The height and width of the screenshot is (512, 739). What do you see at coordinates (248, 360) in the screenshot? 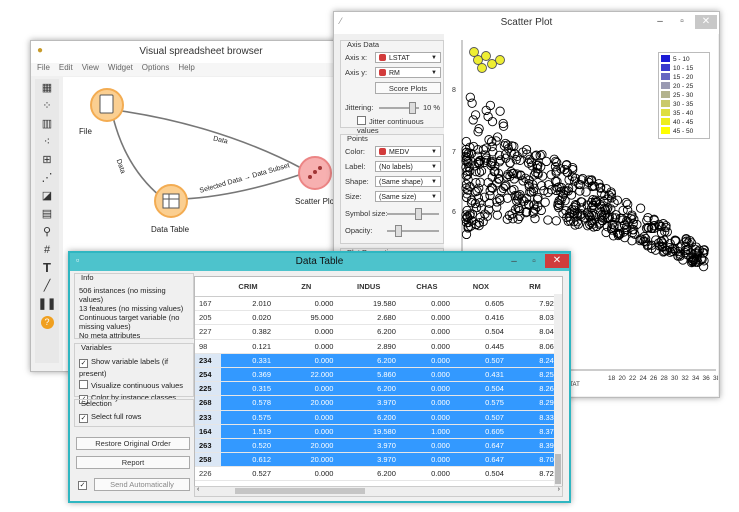
I see `table-cell: 0.331` at bounding box center [248, 360].